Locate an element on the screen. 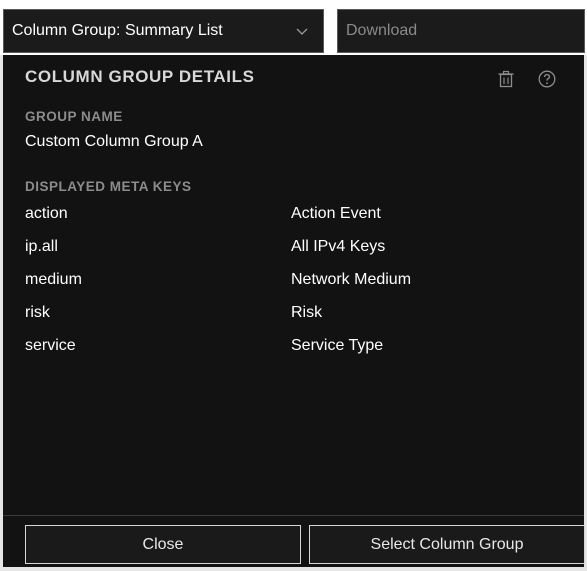 The image size is (587, 571). close-button: Close is located at coordinates (163, 544).